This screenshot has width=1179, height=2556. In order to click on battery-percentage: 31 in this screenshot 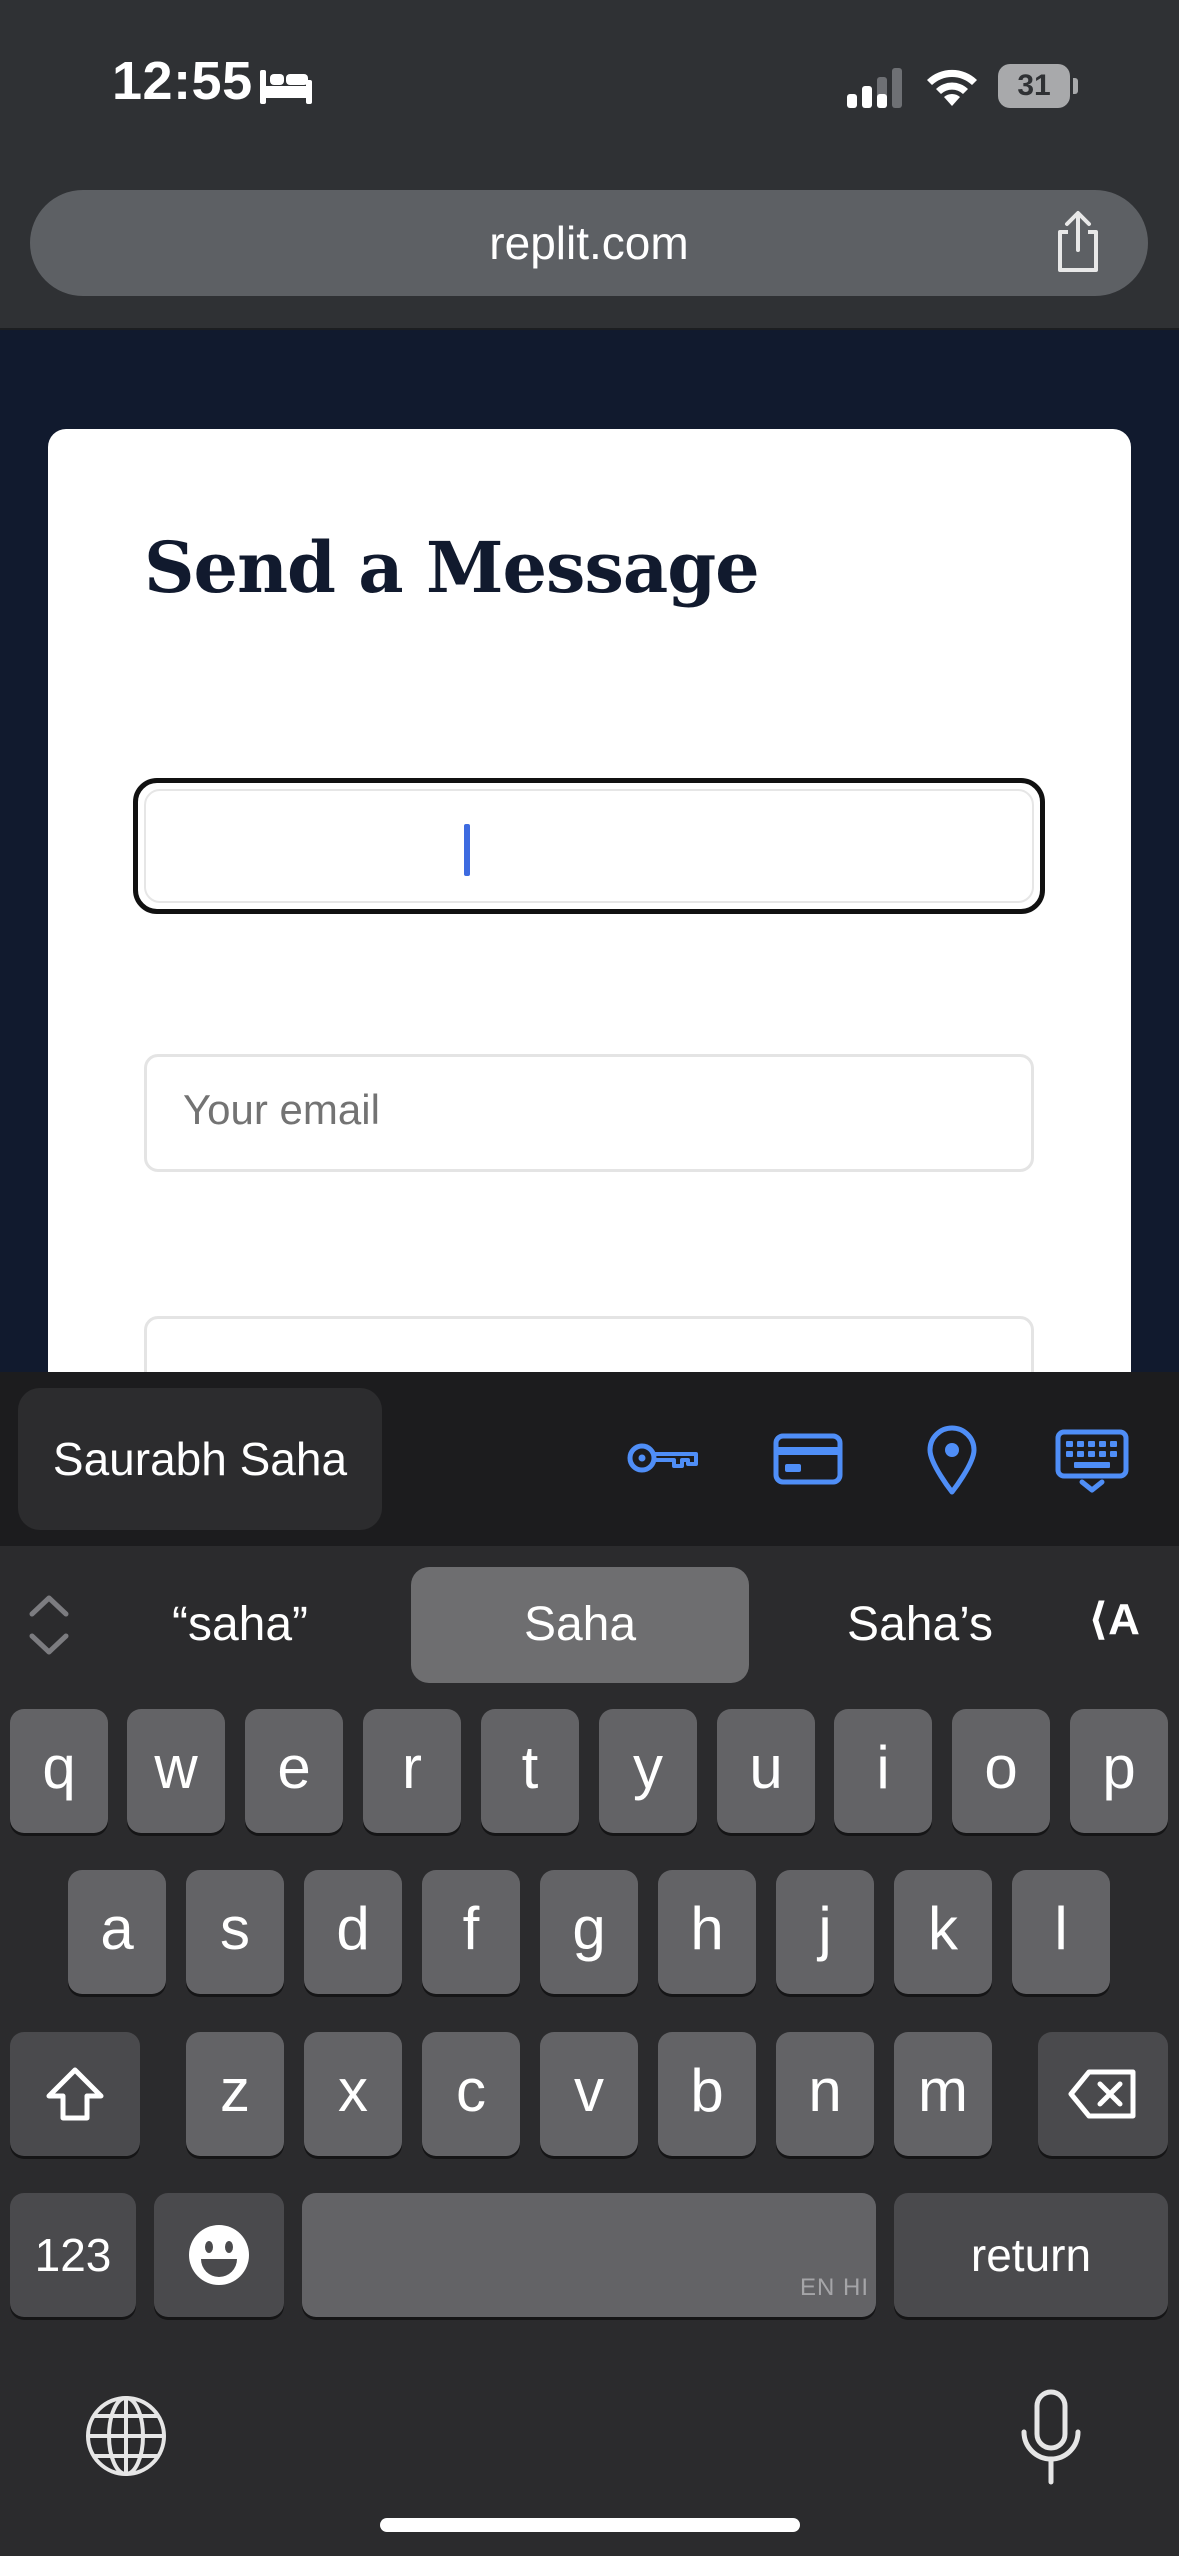, I will do `click(1034, 85)`.